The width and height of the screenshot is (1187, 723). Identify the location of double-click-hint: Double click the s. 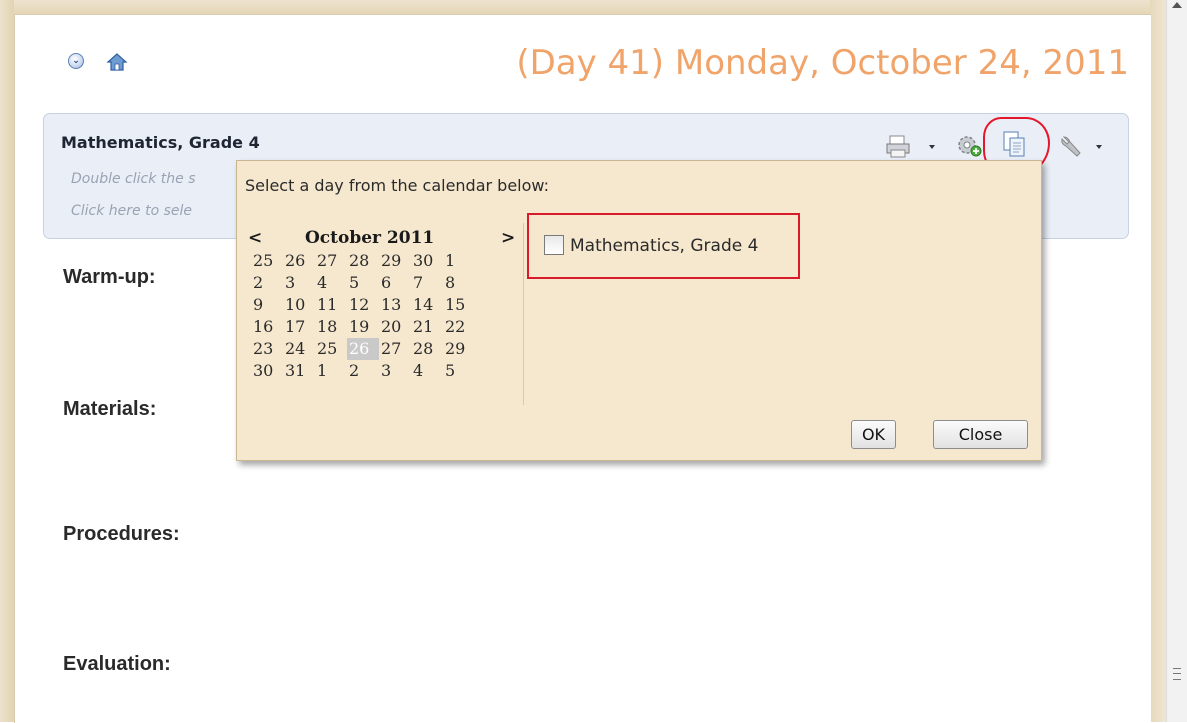
(133, 179).